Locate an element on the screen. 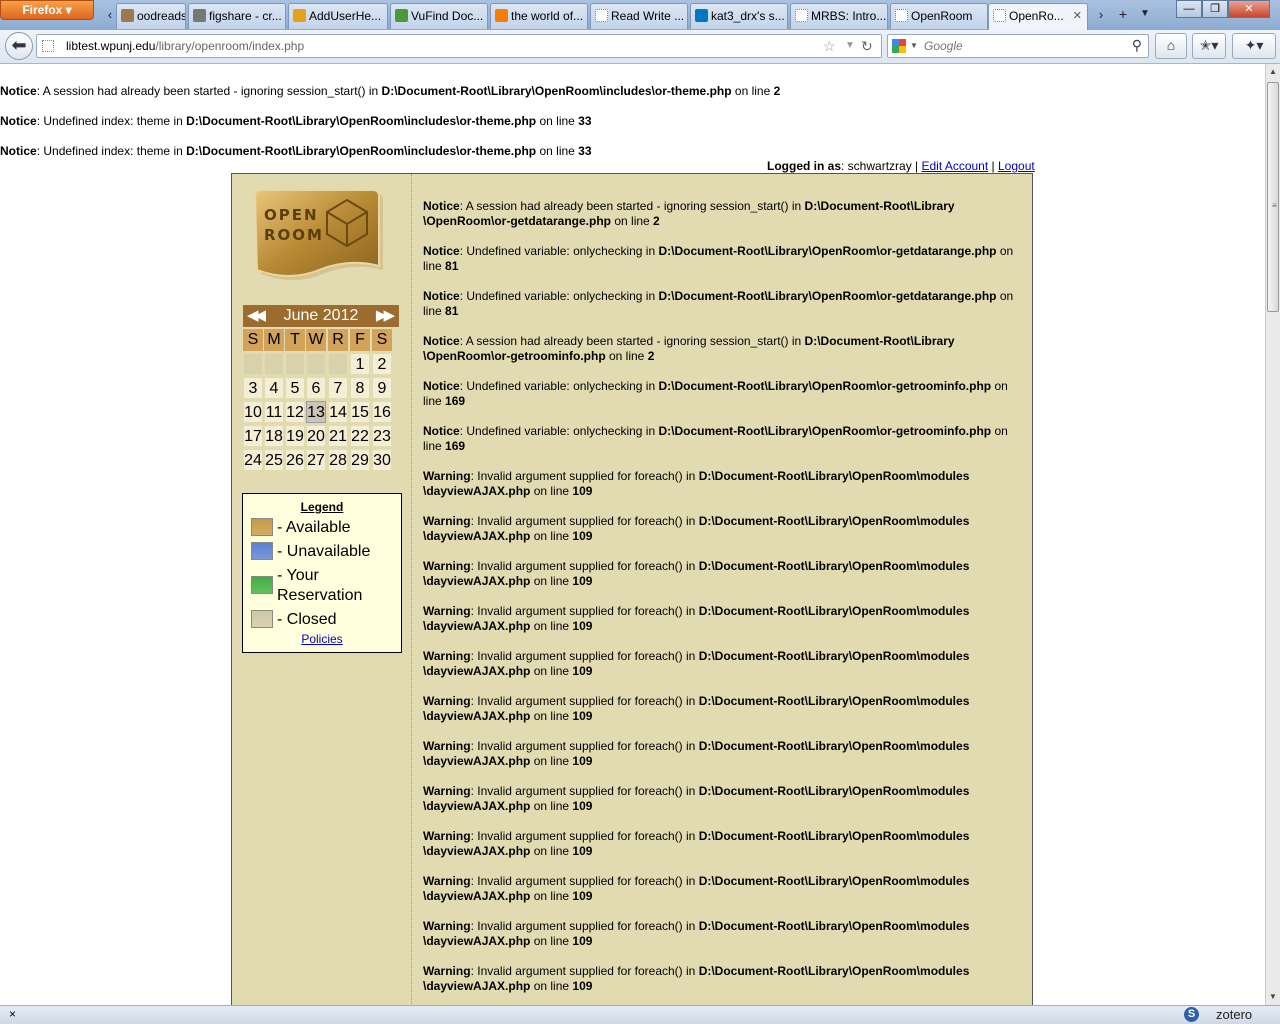 The image size is (1280, 1024). calendar-day: 22 is located at coordinates (360, 436).